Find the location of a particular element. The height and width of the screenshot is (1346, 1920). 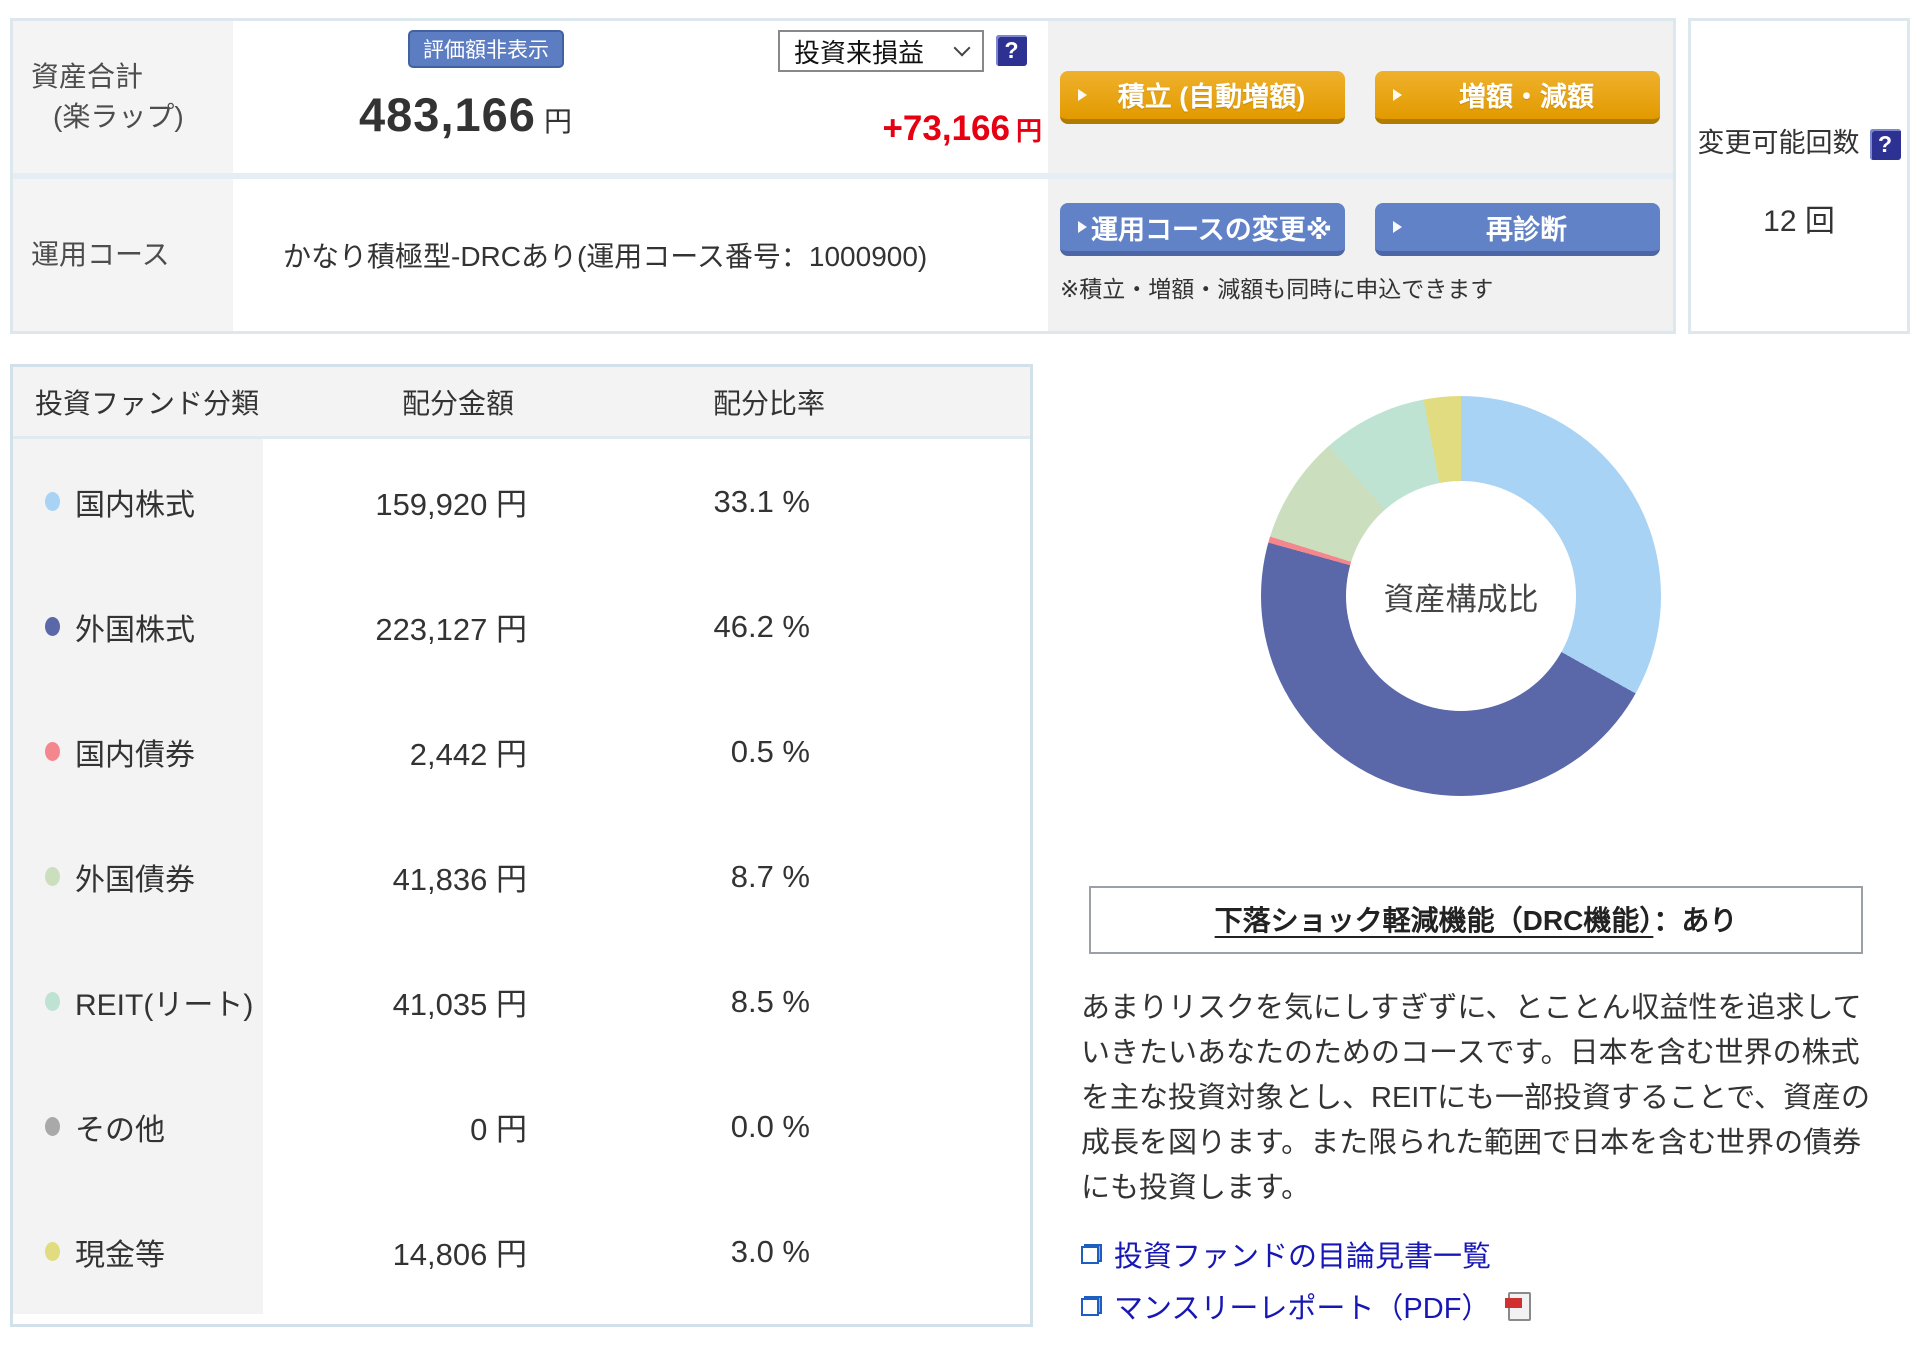

change-count-label: 変更可能回数 is located at coordinates (1778, 143).